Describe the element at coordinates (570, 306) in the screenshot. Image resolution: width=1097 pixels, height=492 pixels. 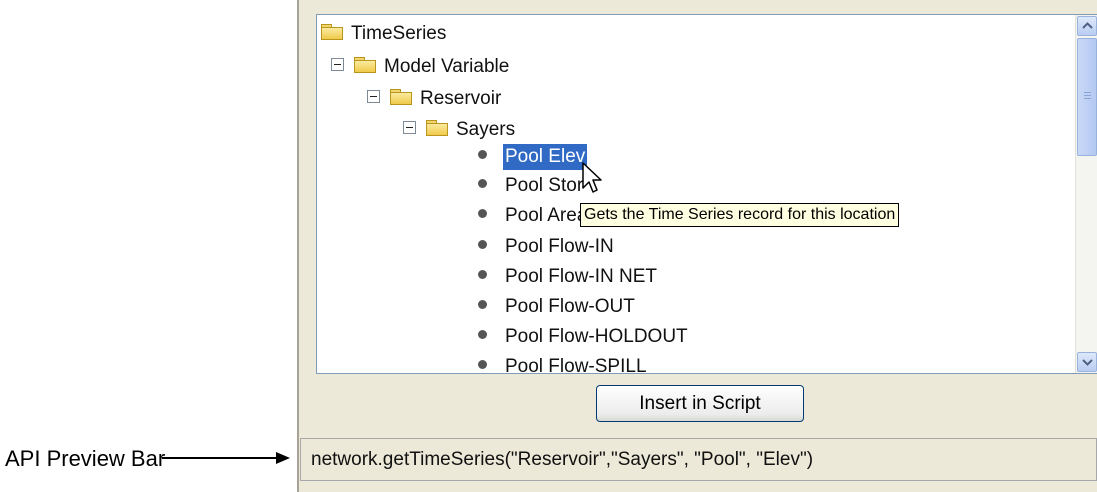
I see `tree-item-label: Pool Flow-OUT` at that location.